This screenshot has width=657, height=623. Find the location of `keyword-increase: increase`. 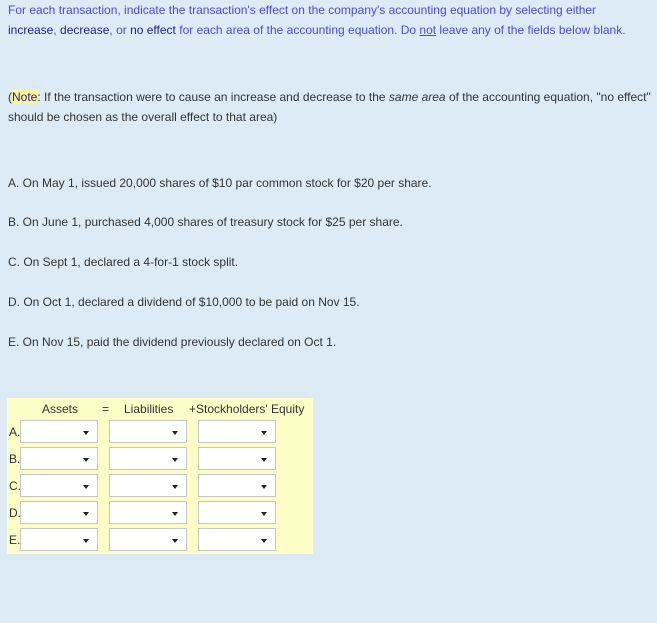

keyword-increase: increase is located at coordinates (31, 29).